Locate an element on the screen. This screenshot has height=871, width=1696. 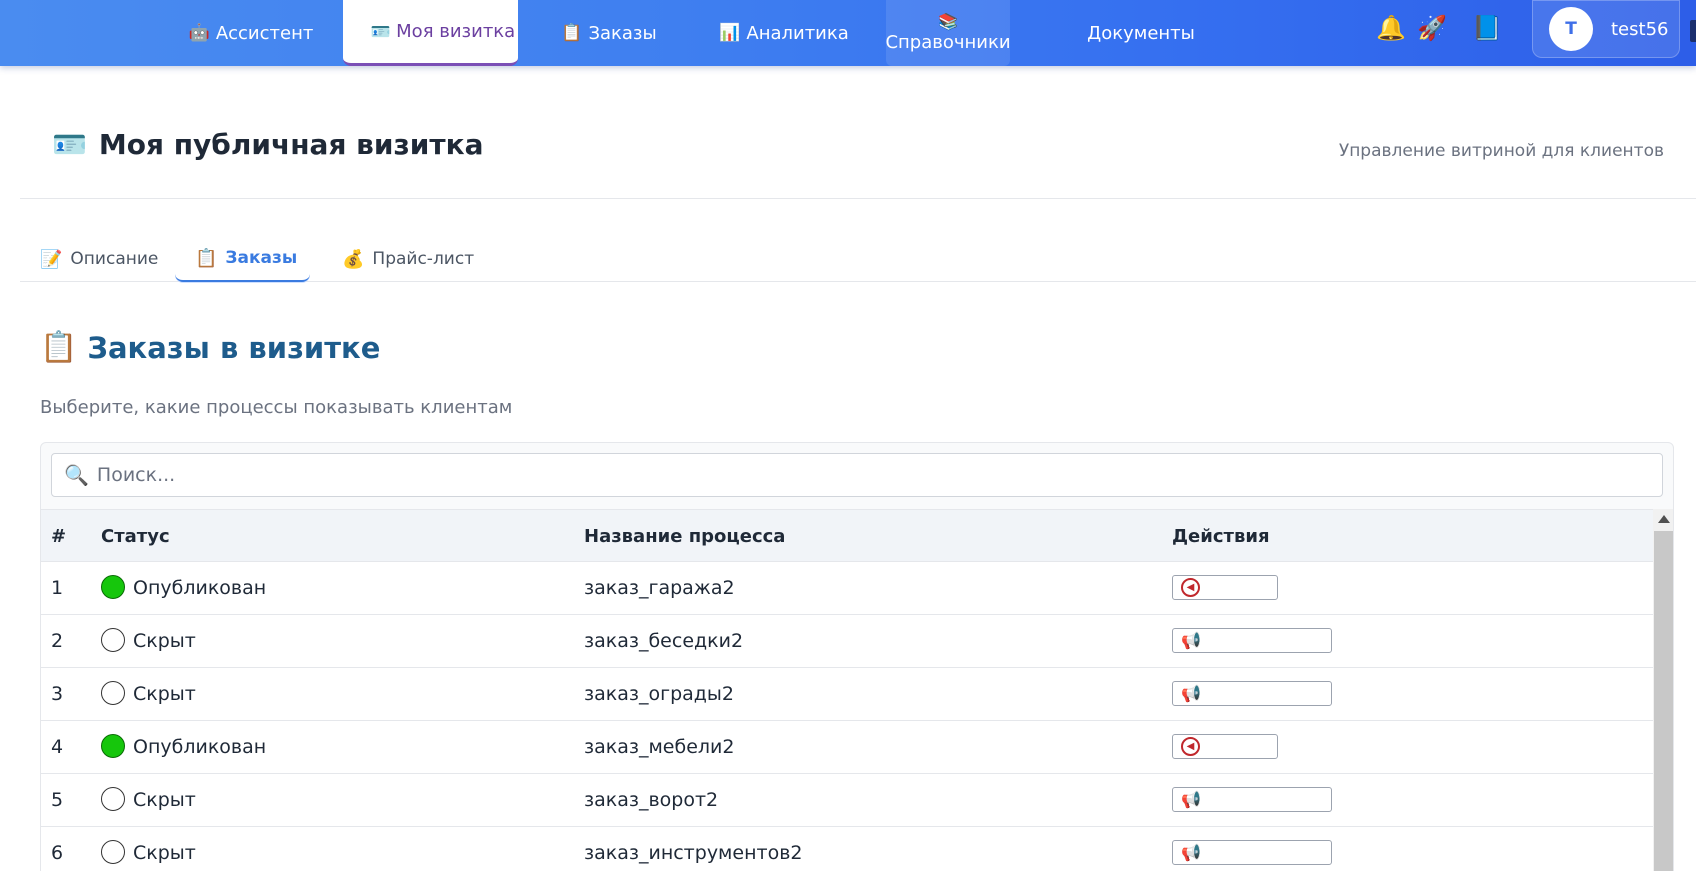
process-name: заказ_мебели2 is located at coordinates (659, 747).